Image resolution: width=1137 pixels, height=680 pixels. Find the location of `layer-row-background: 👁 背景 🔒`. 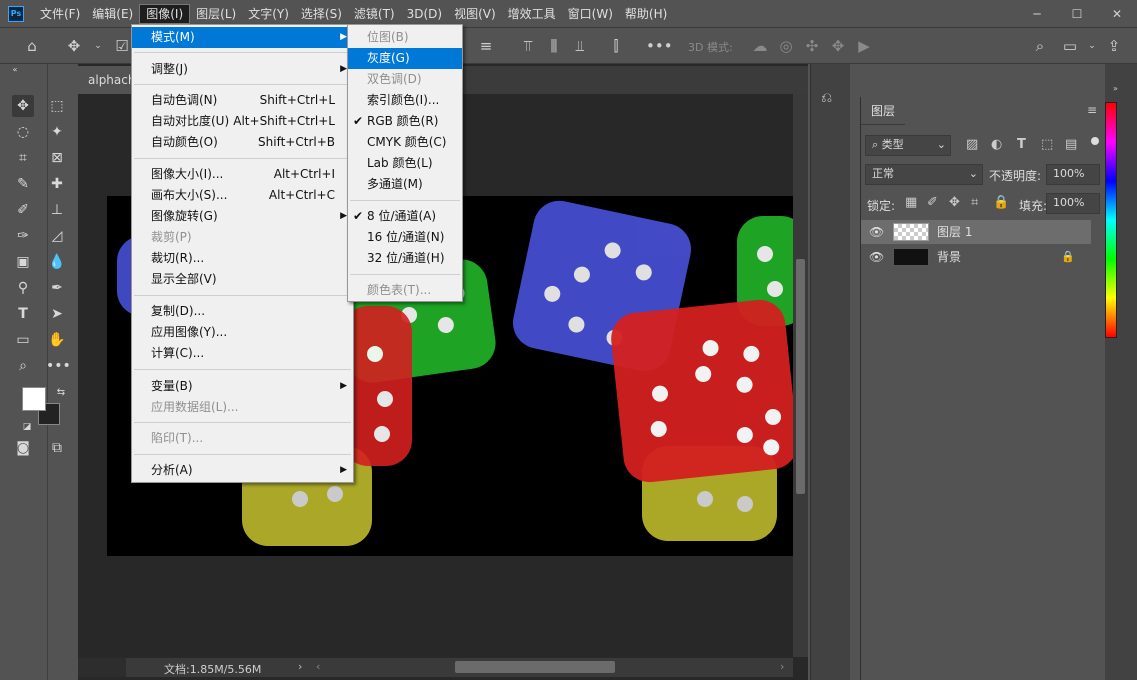

layer-row-background: 👁 背景 🔒 is located at coordinates (976, 257).